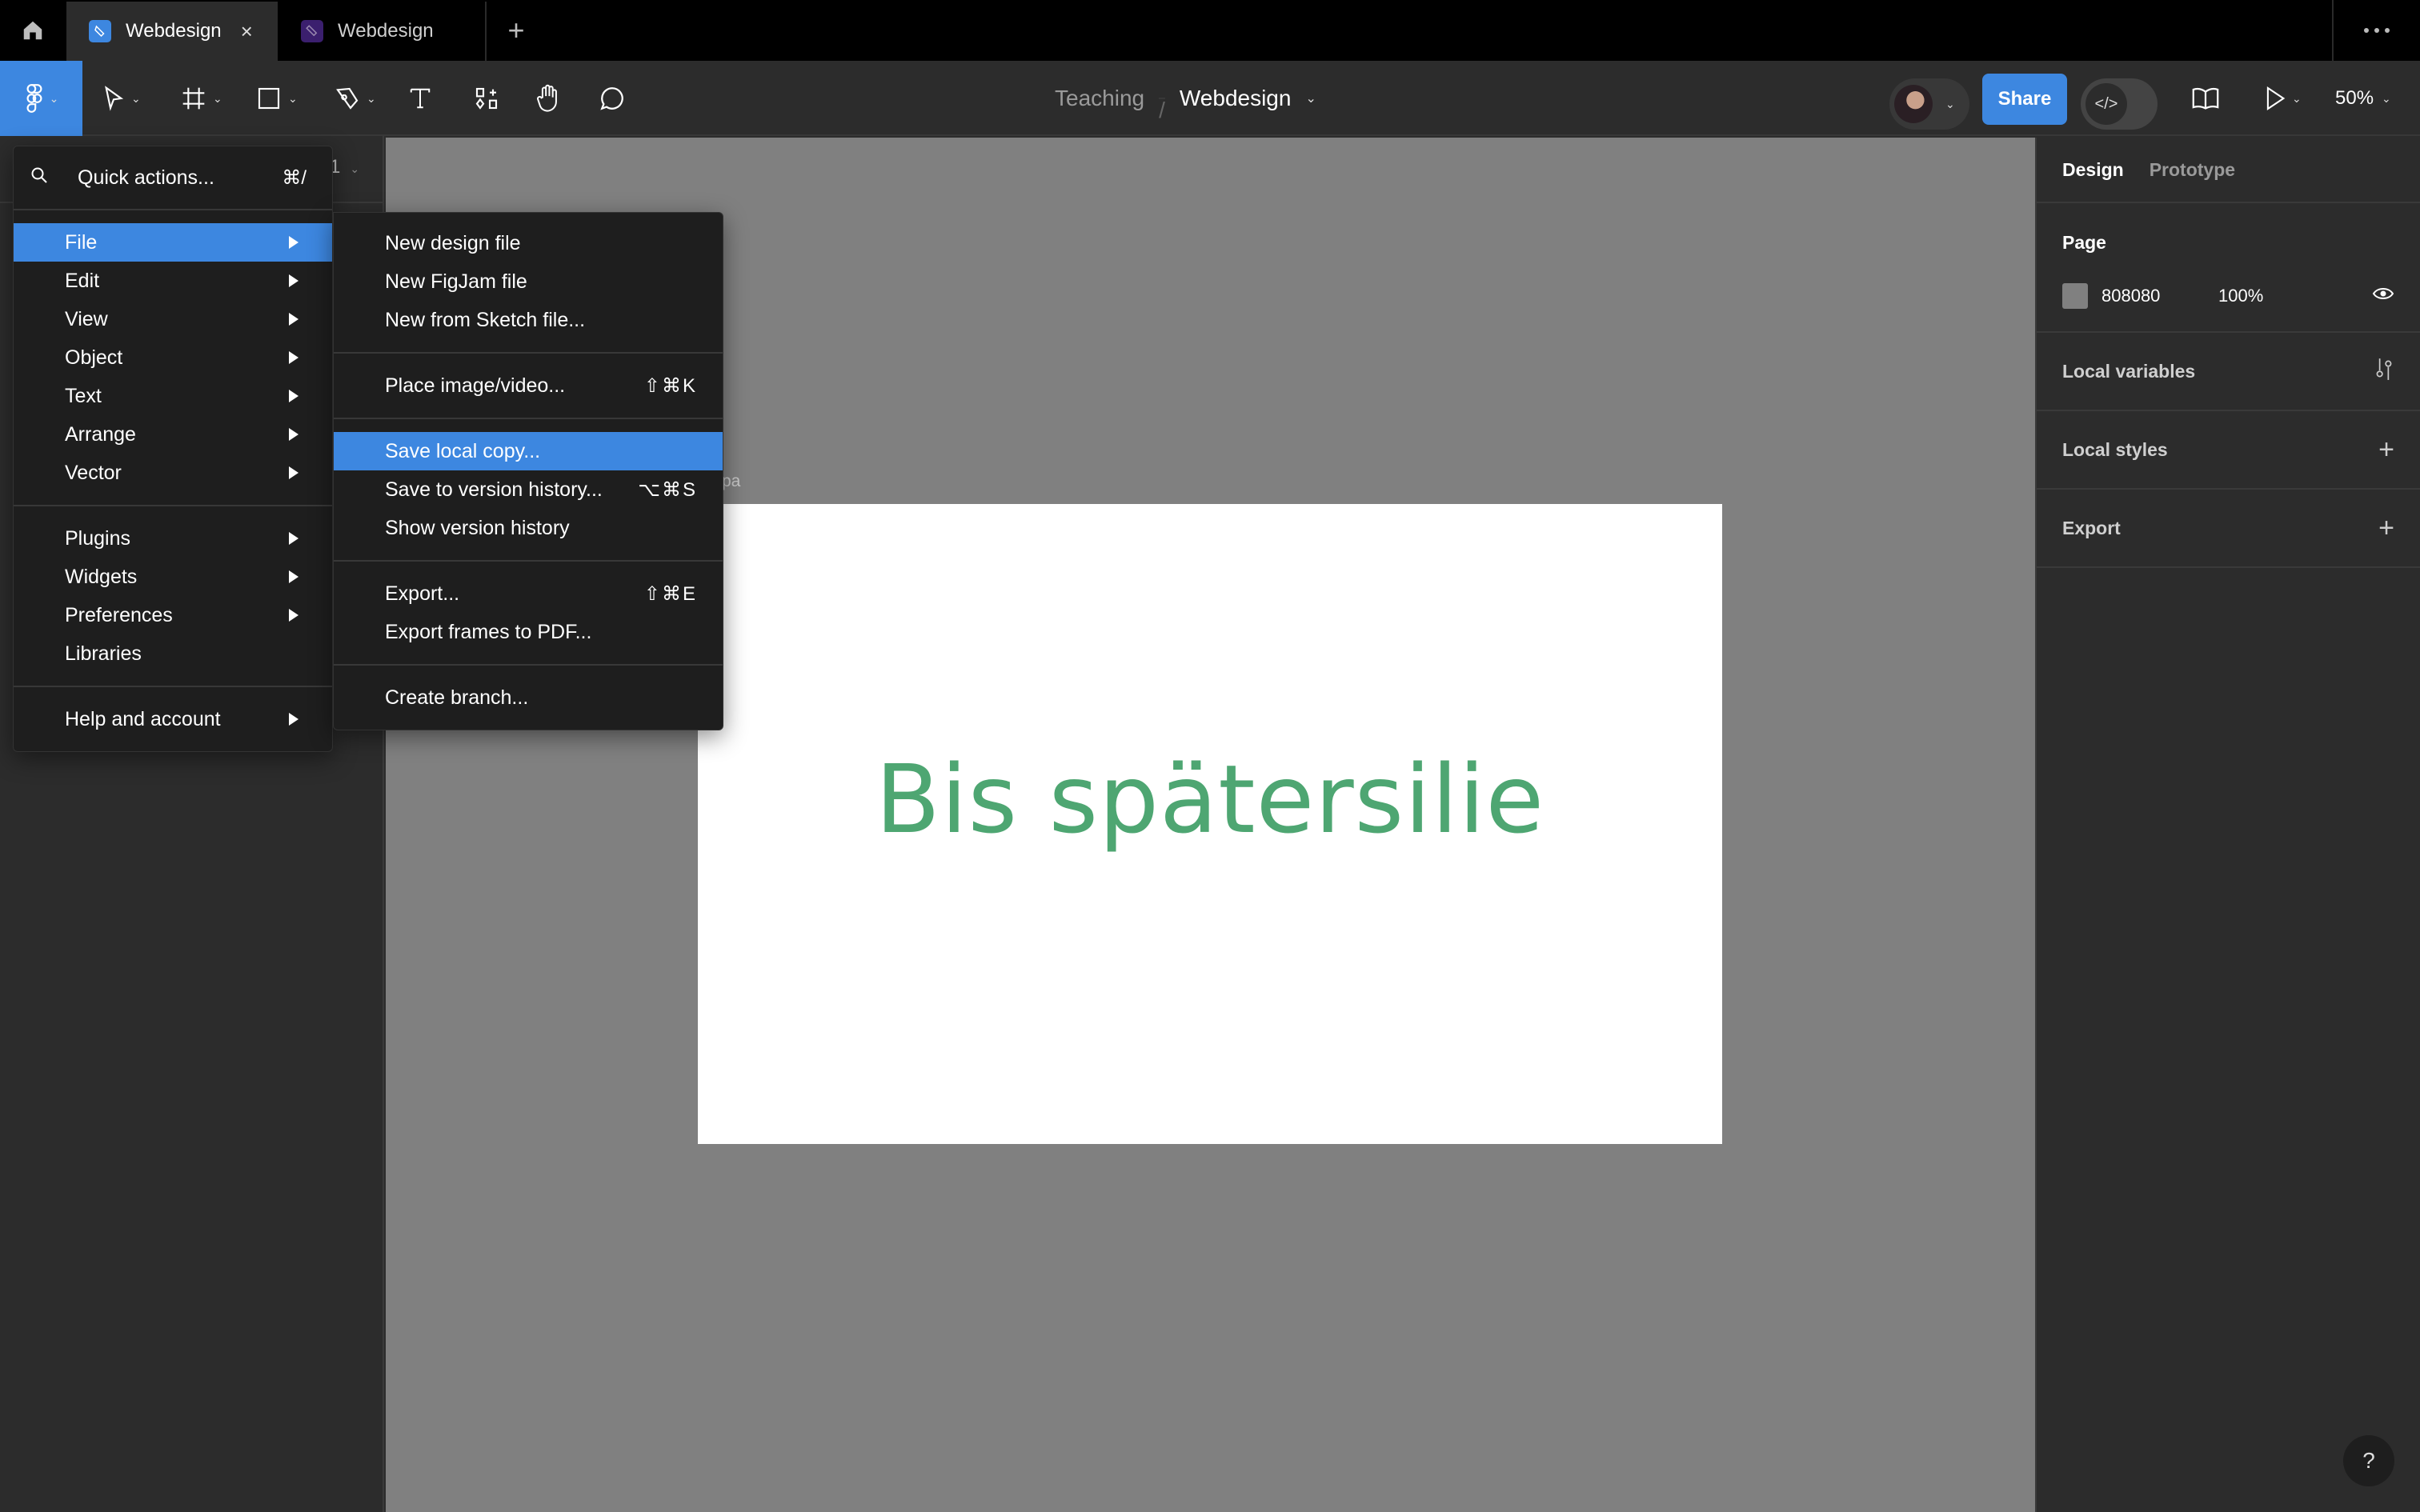  I want to click on tab-webdesign-active: Webdesign ×, so click(172, 31).